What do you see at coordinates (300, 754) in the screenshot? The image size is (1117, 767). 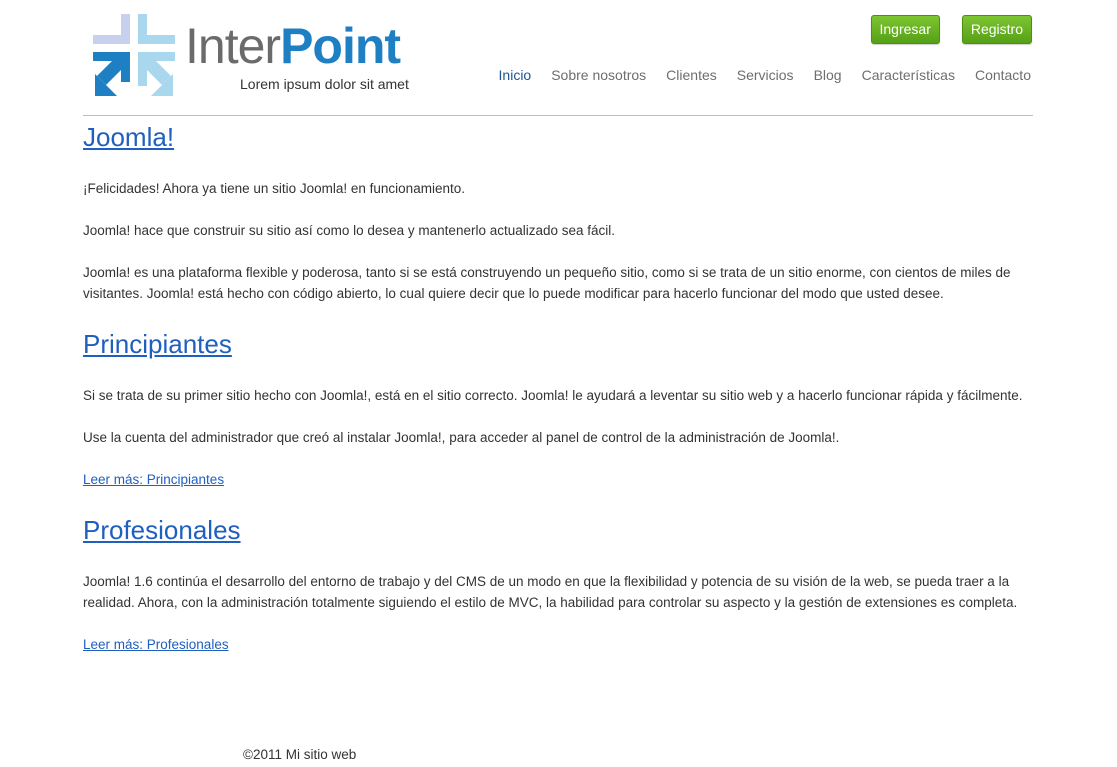 I see `site-footer: ©2011 Mi sitio web` at bounding box center [300, 754].